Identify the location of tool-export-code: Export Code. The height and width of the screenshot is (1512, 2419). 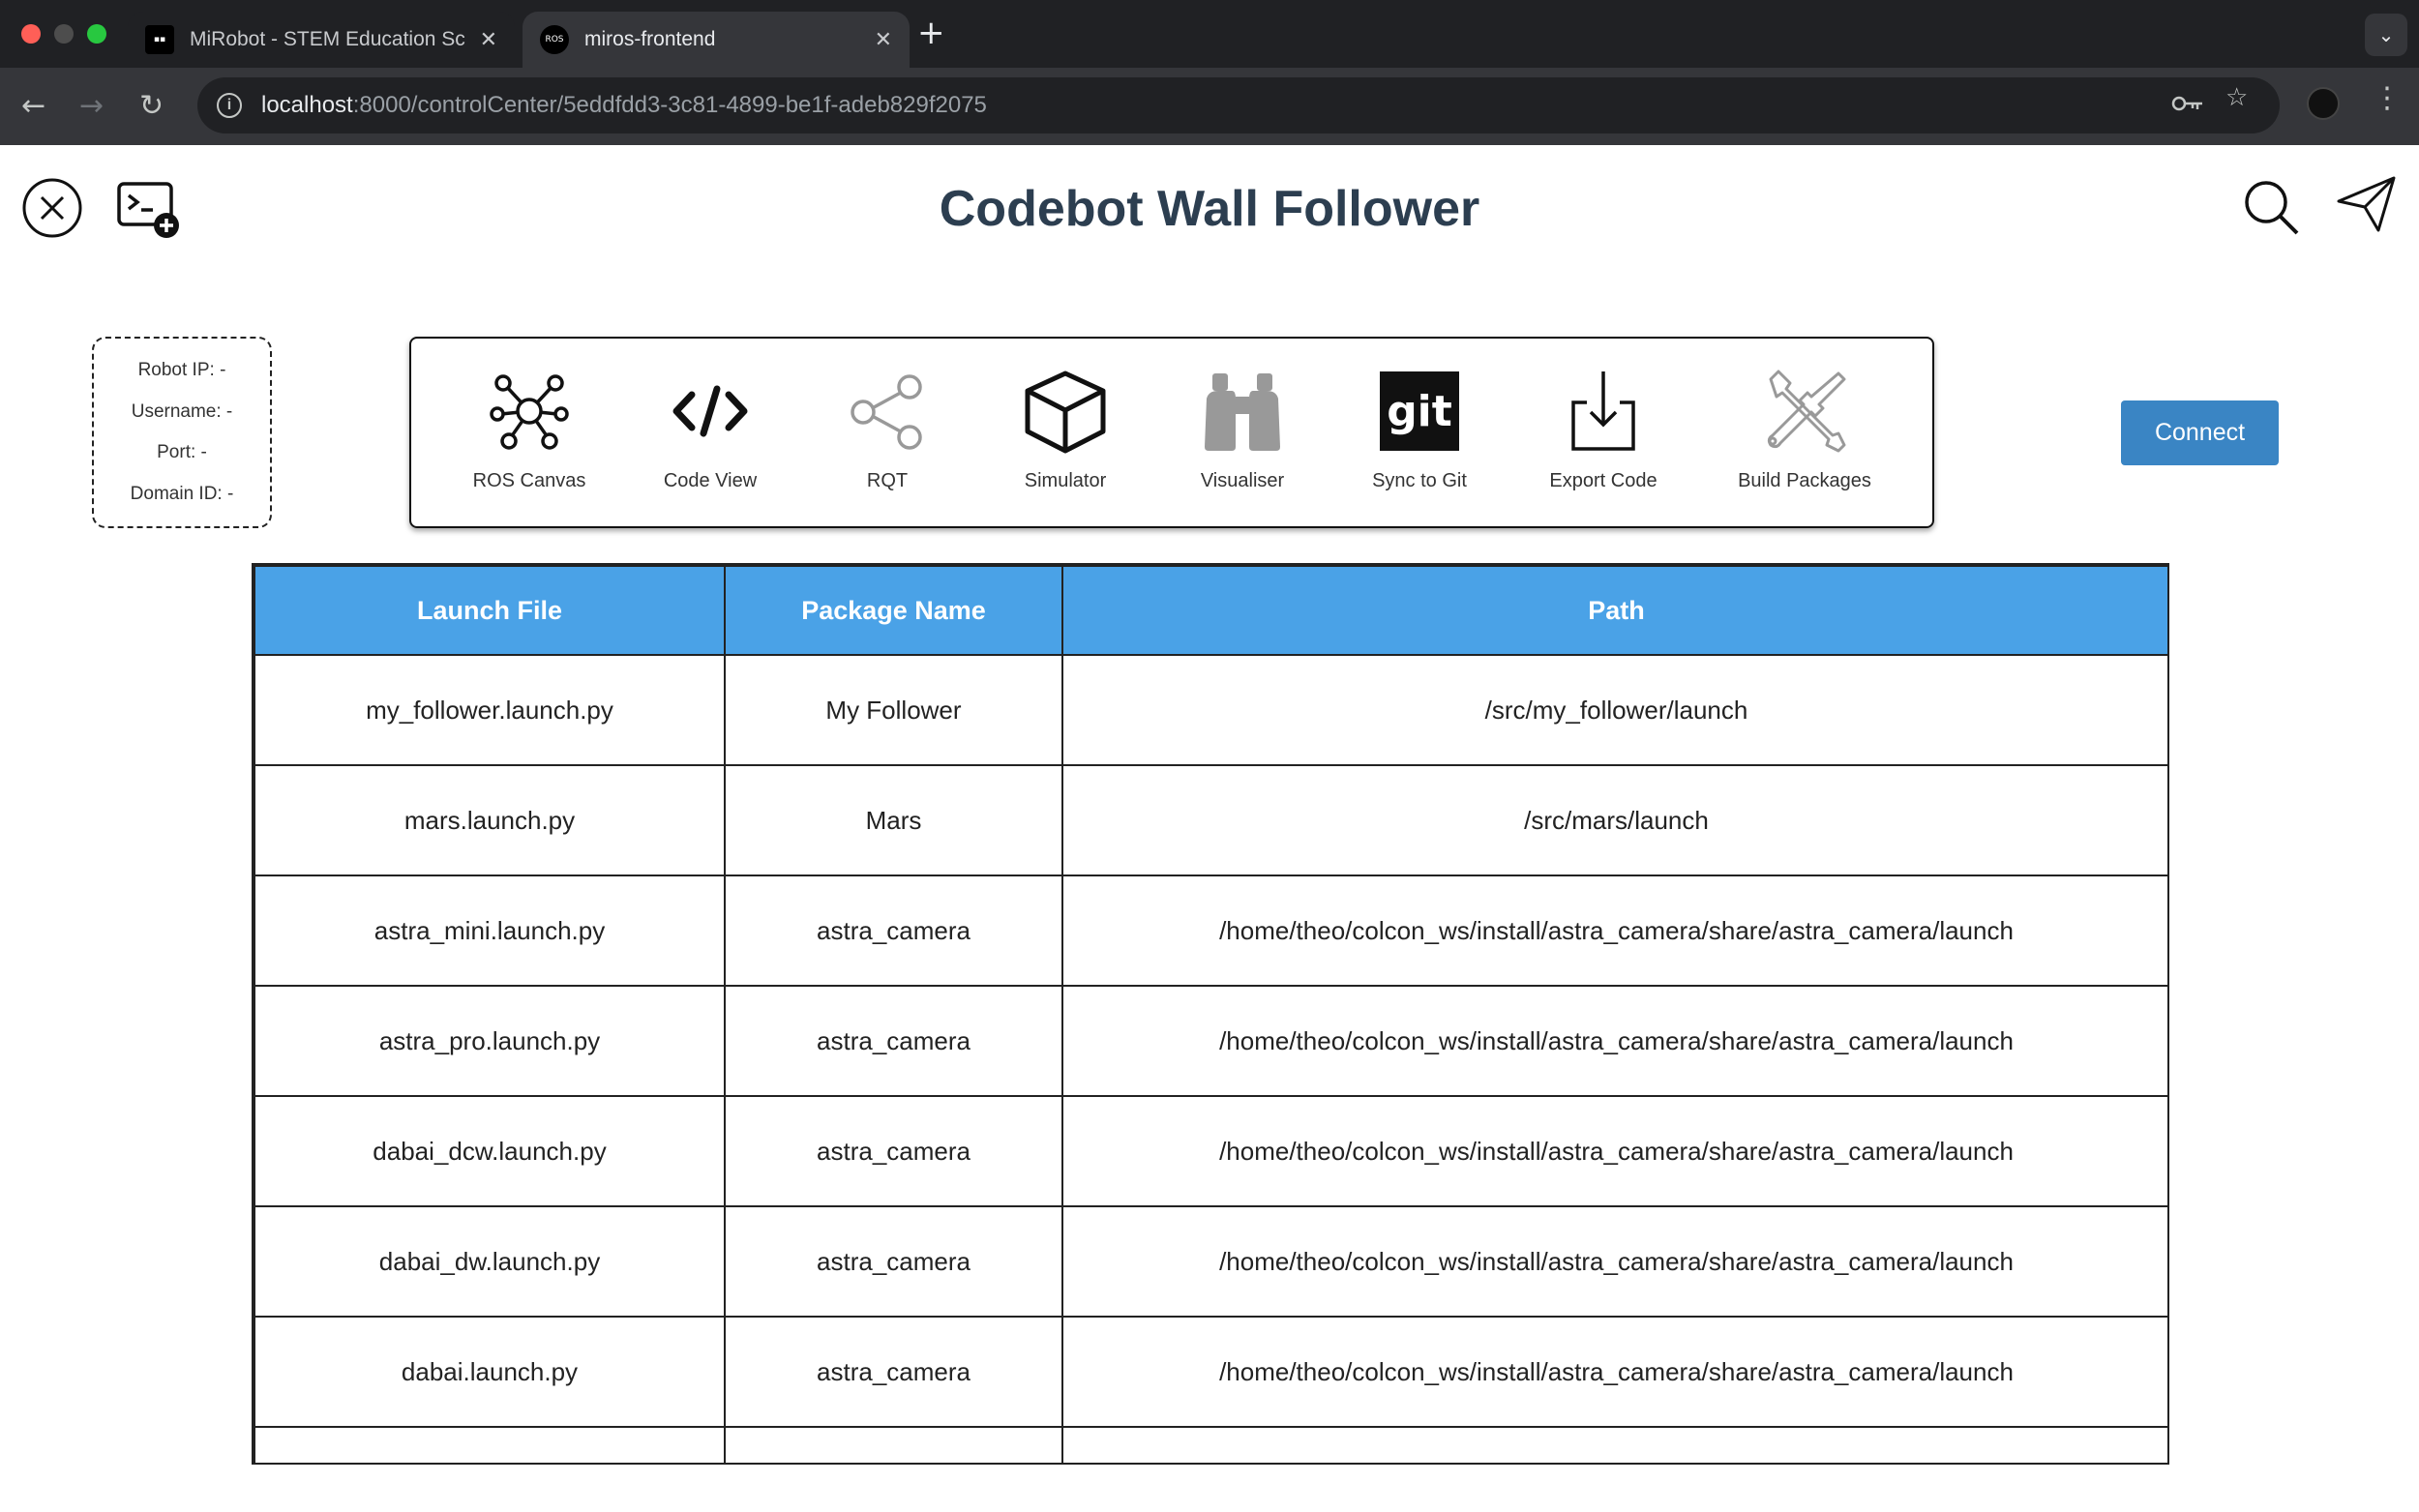
(1603, 435).